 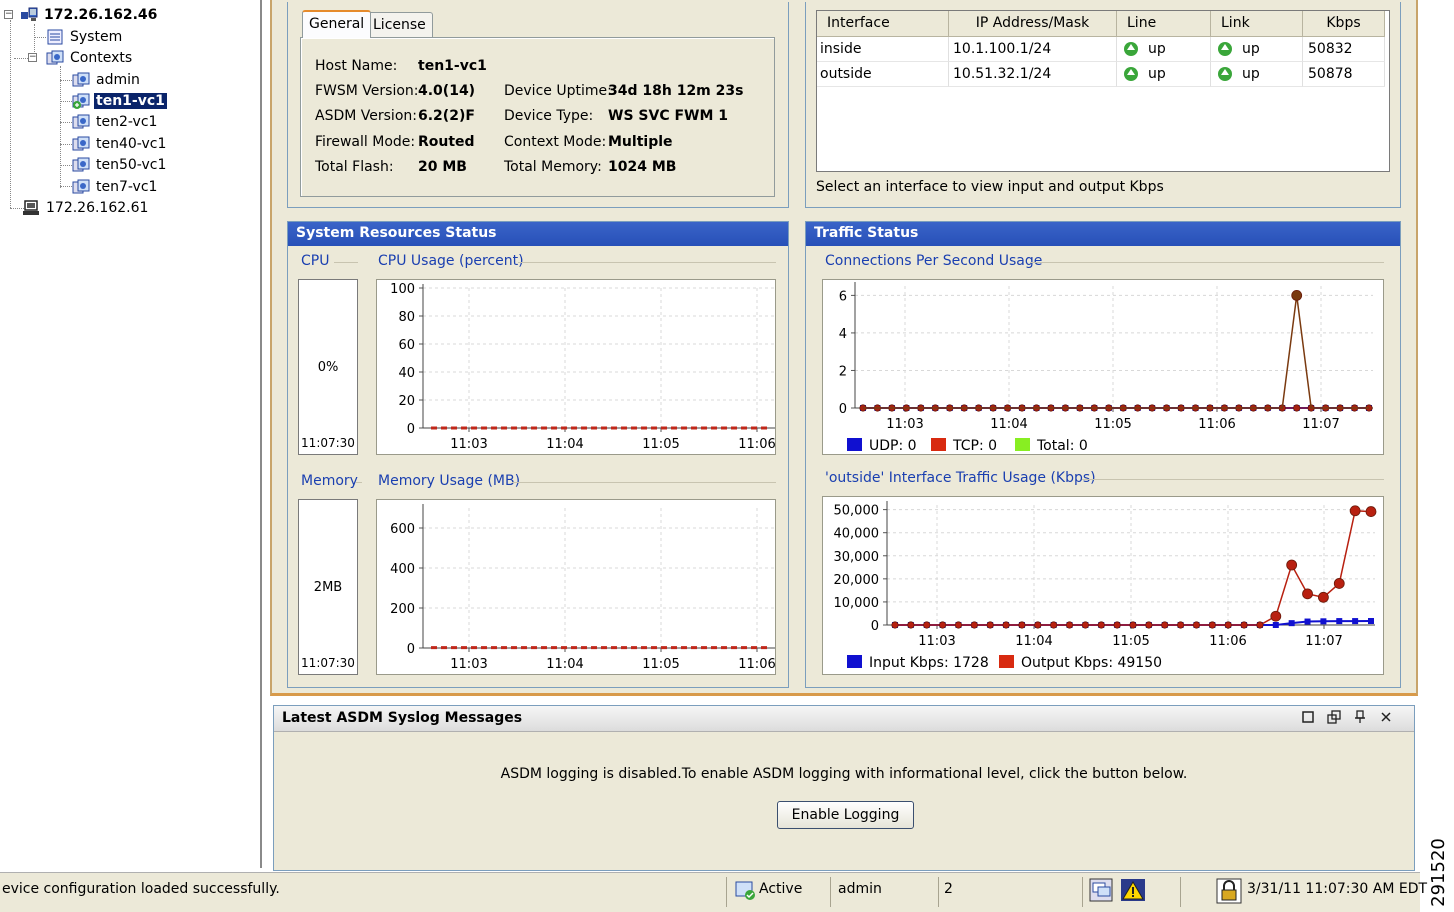 What do you see at coordinates (1164, 24) in the screenshot?
I see `column-line: Line` at bounding box center [1164, 24].